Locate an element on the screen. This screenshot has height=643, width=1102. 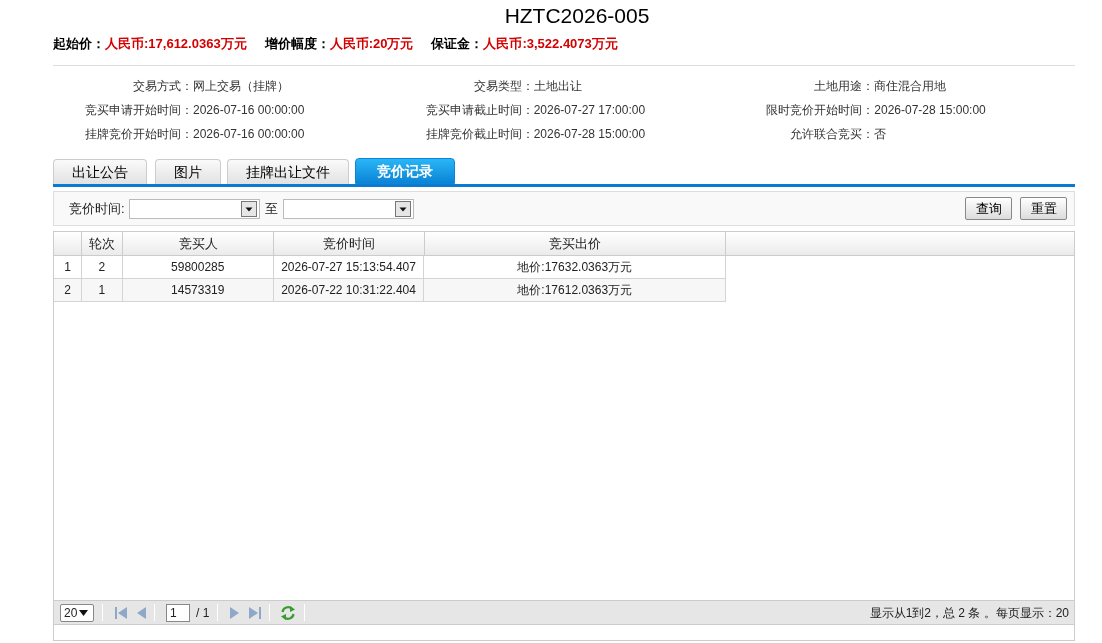
table-cell: 2 is located at coordinates (102, 267).